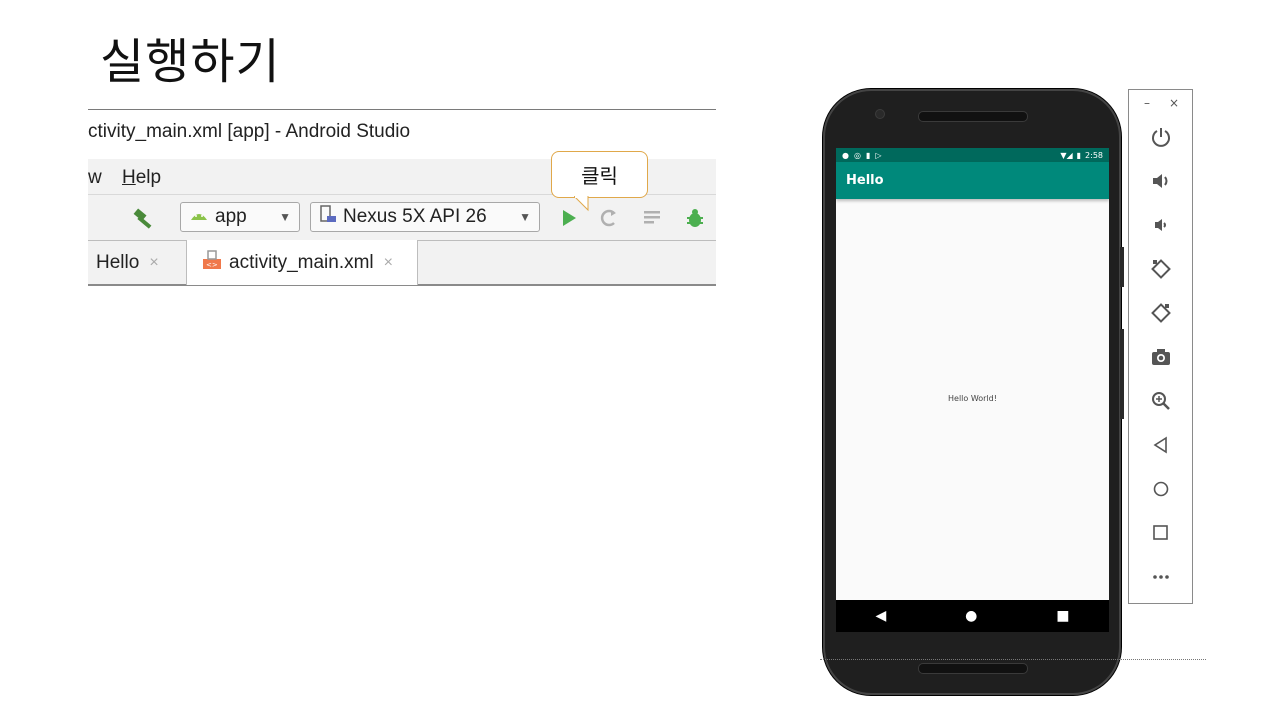 Image resolution: width=1280 pixels, height=720 pixels. I want to click on more-icon, so click(1160, 577).